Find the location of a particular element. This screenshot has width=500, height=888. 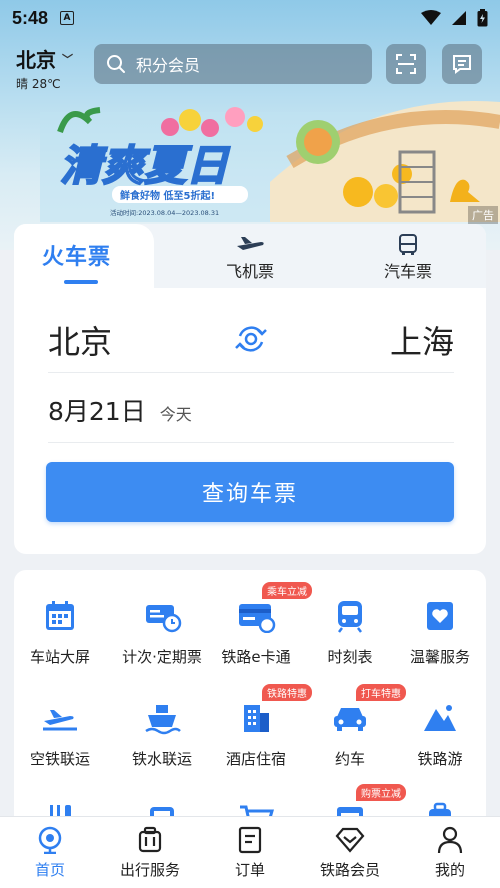

service-label: 铁路游 is located at coordinates (440, 759).